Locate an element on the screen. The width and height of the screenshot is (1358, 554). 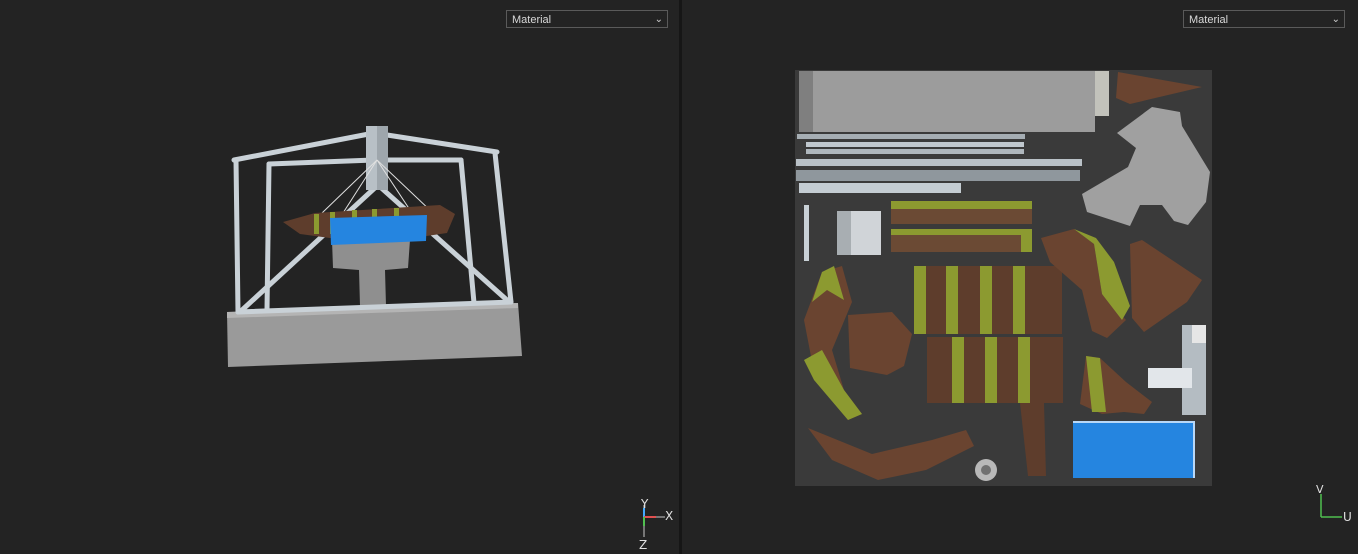
uv-axis-gizmo-icon is located at coordinates (1331, 506).